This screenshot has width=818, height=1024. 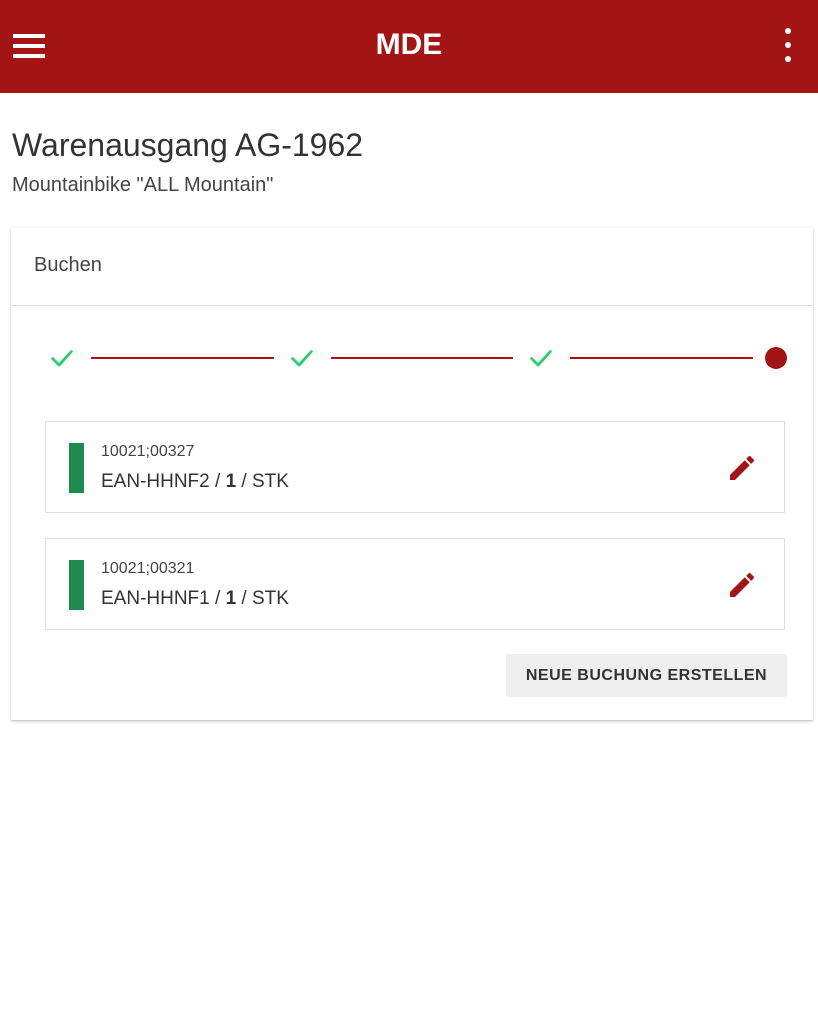 What do you see at coordinates (68, 265) in the screenshot?
I see `card-header-label: Buchen` at bounding box center [68, 265].